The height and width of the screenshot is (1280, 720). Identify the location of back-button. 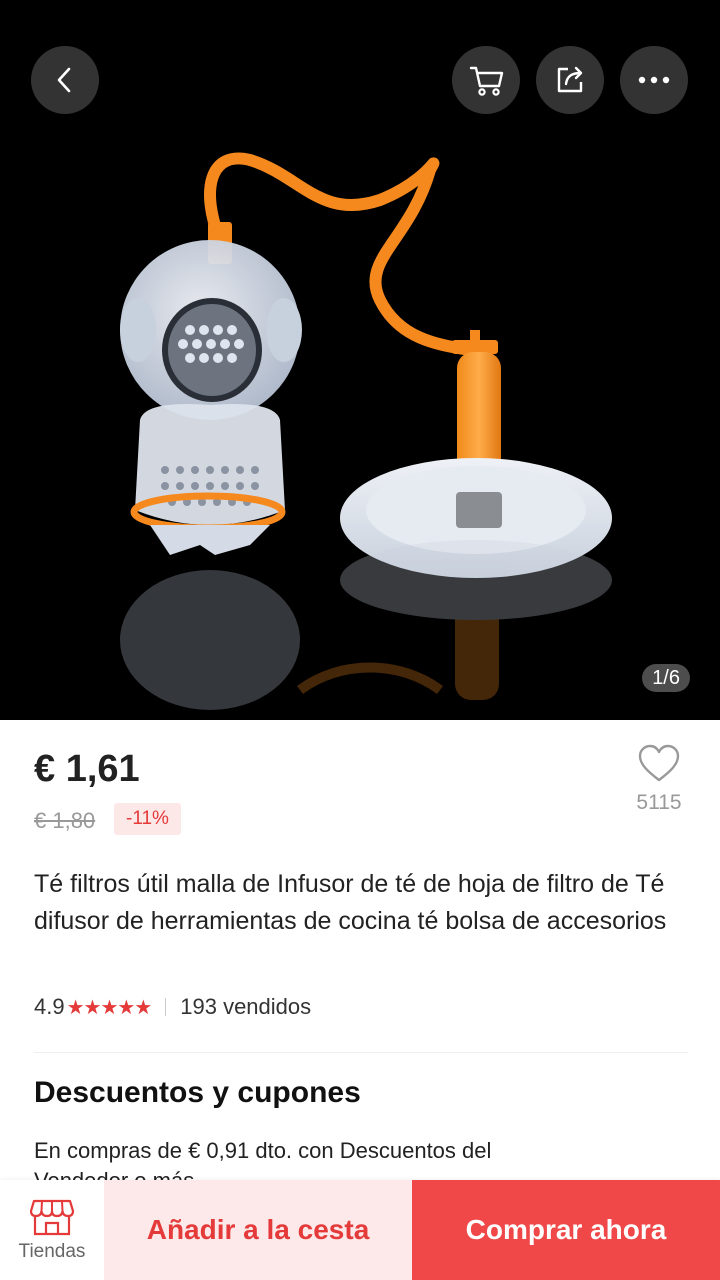
(65, 80).